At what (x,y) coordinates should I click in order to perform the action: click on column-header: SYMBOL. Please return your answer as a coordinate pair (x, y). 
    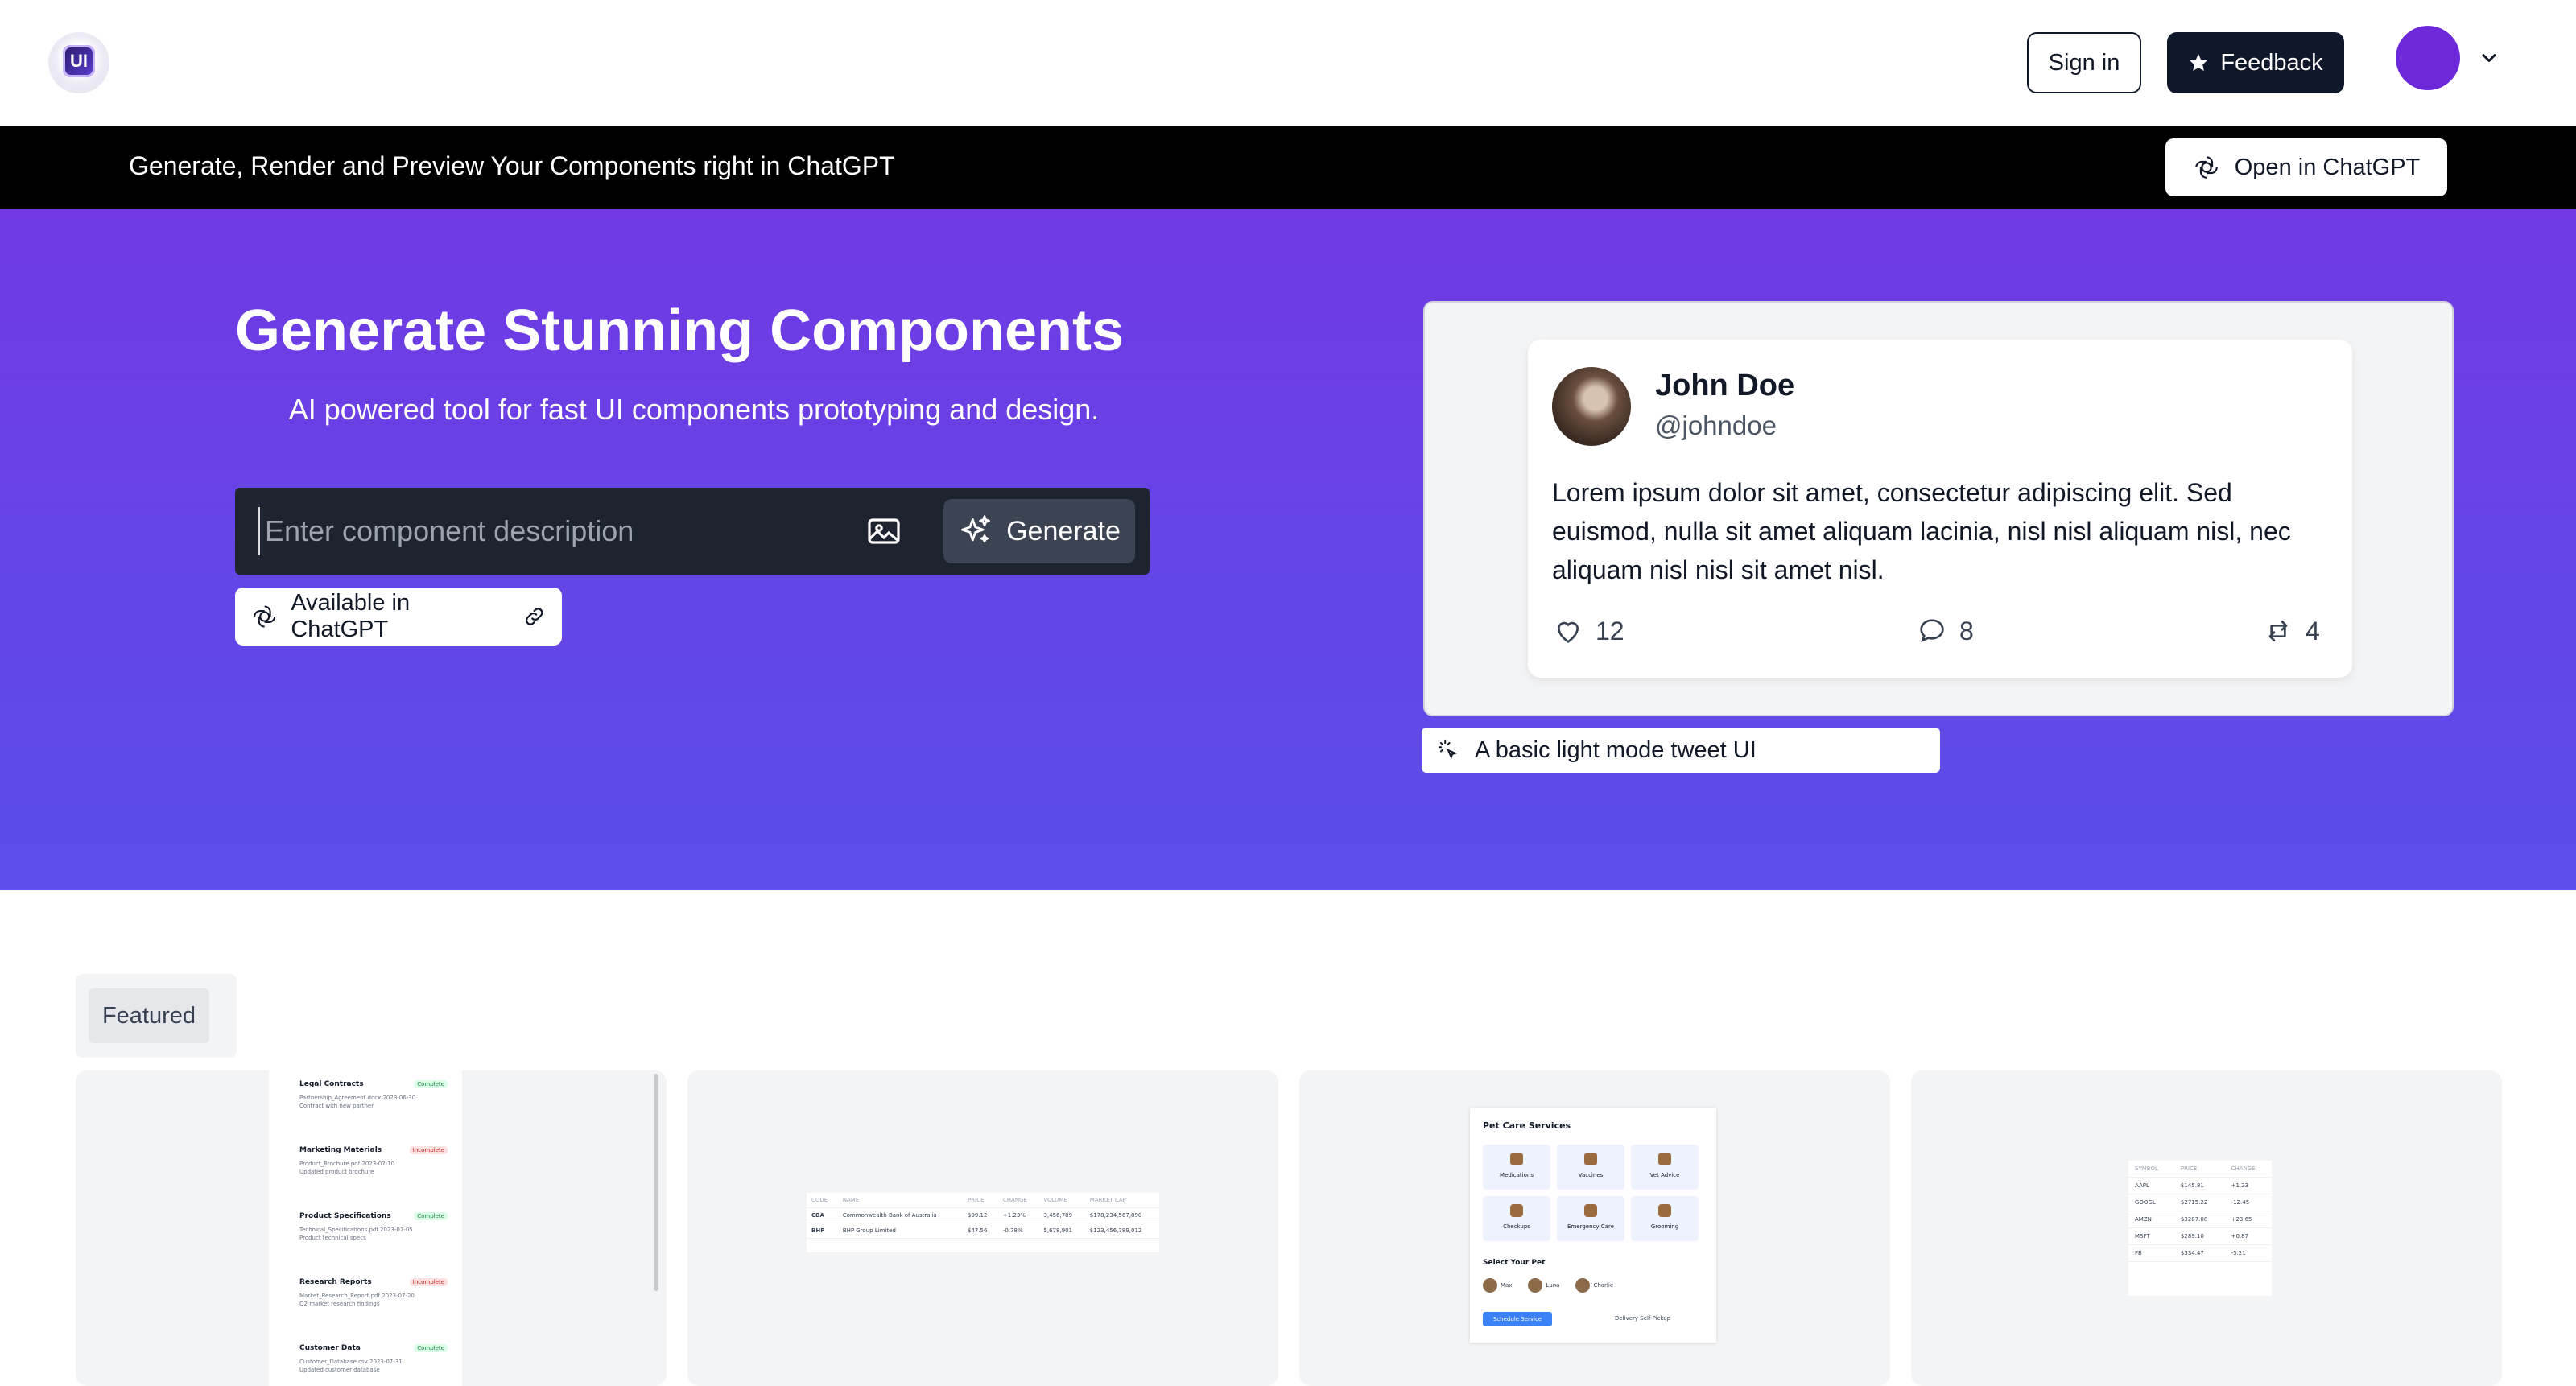
    Looking at the image, I should click on (2151, 1169).